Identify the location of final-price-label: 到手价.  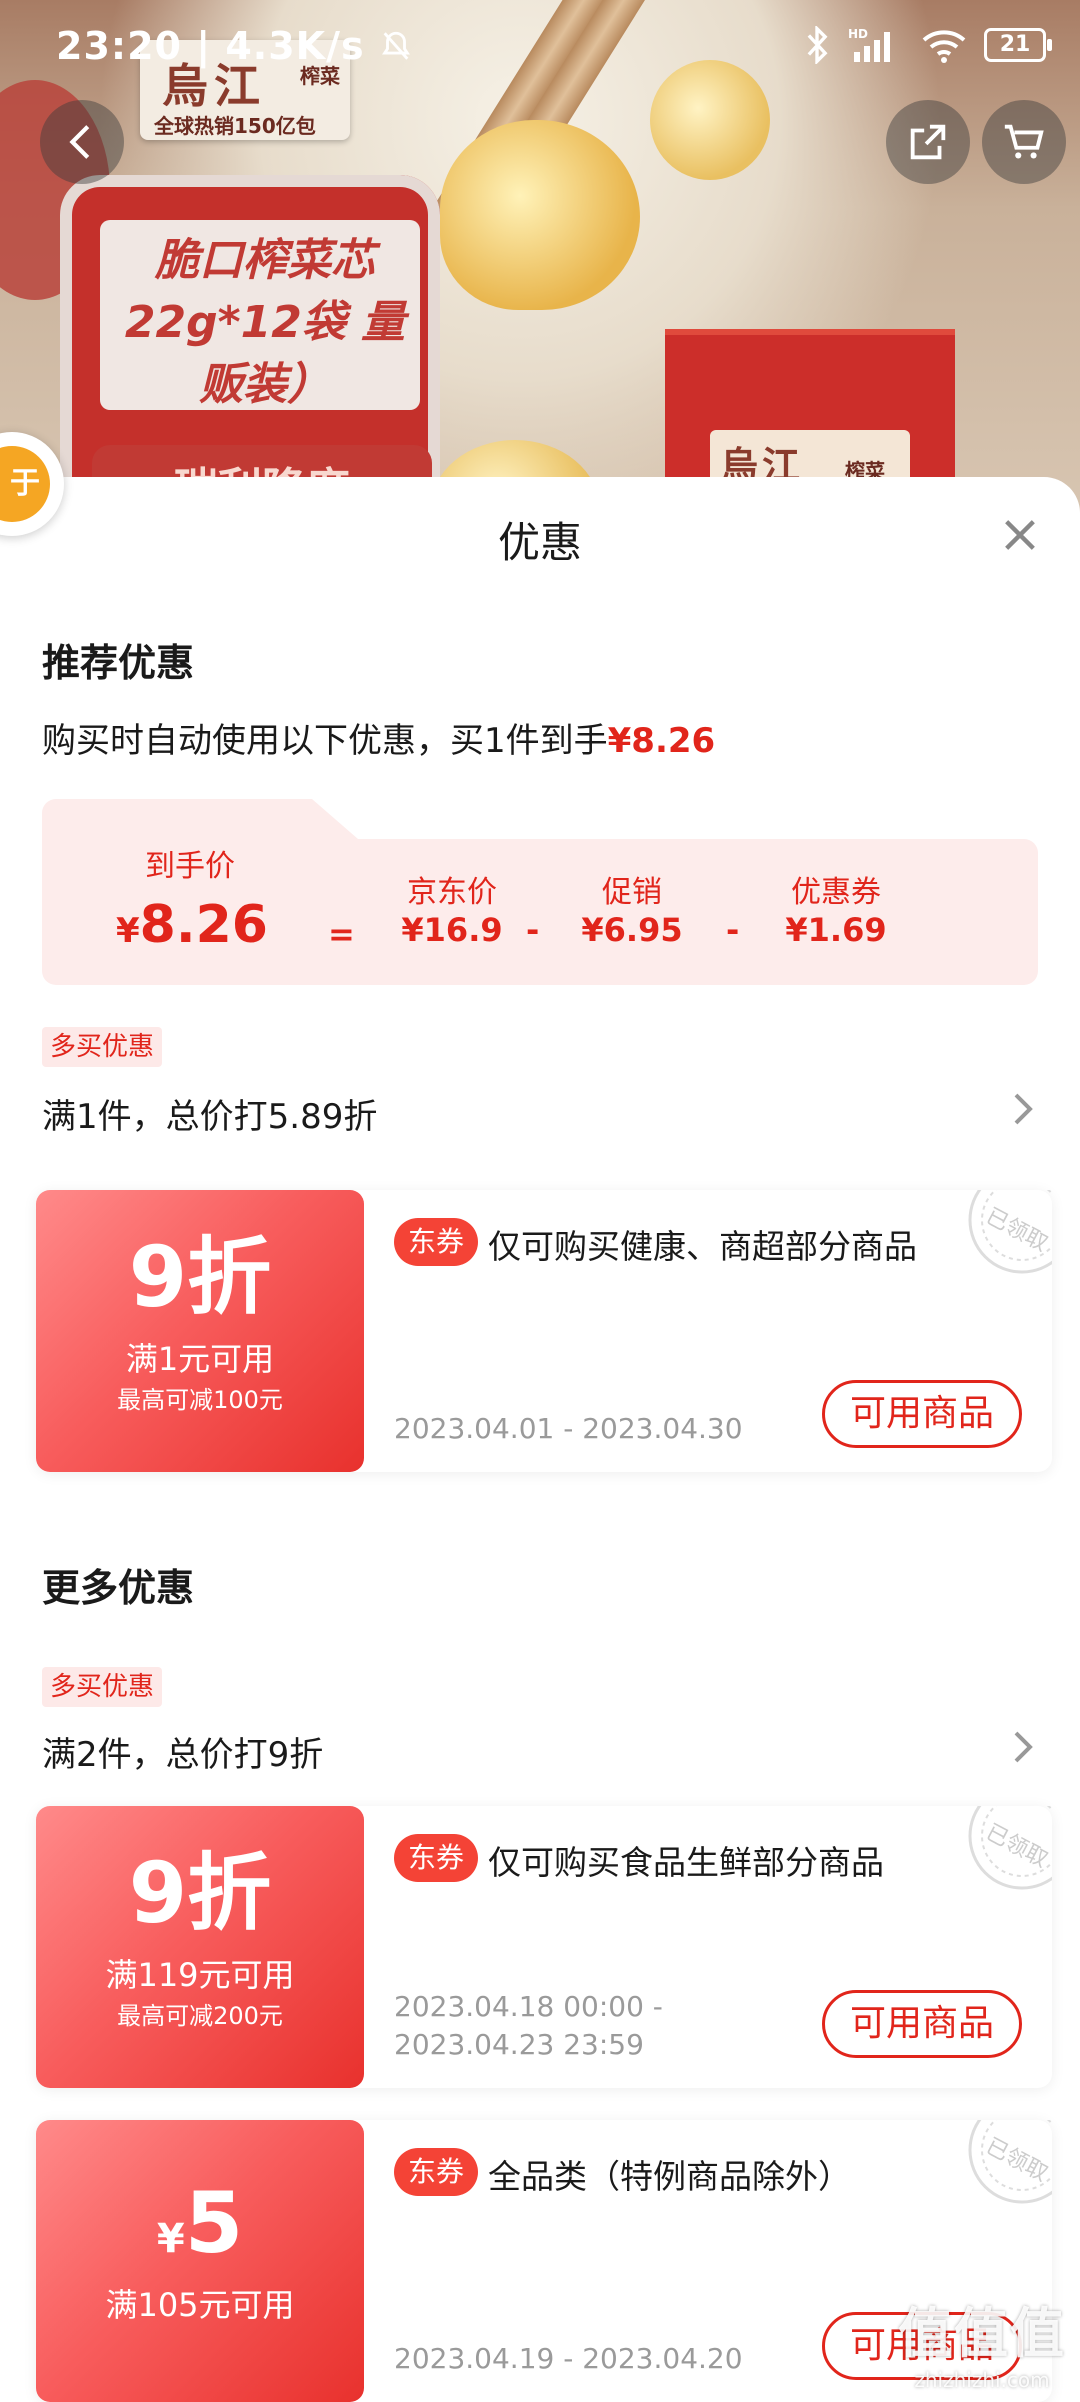
(190, 866).